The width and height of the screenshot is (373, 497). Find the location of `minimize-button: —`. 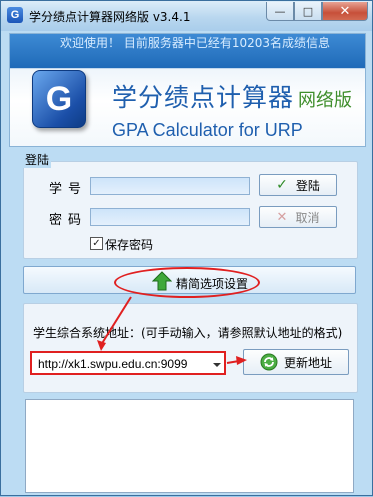

minimize-button: — is located at coordinates (280, 11).